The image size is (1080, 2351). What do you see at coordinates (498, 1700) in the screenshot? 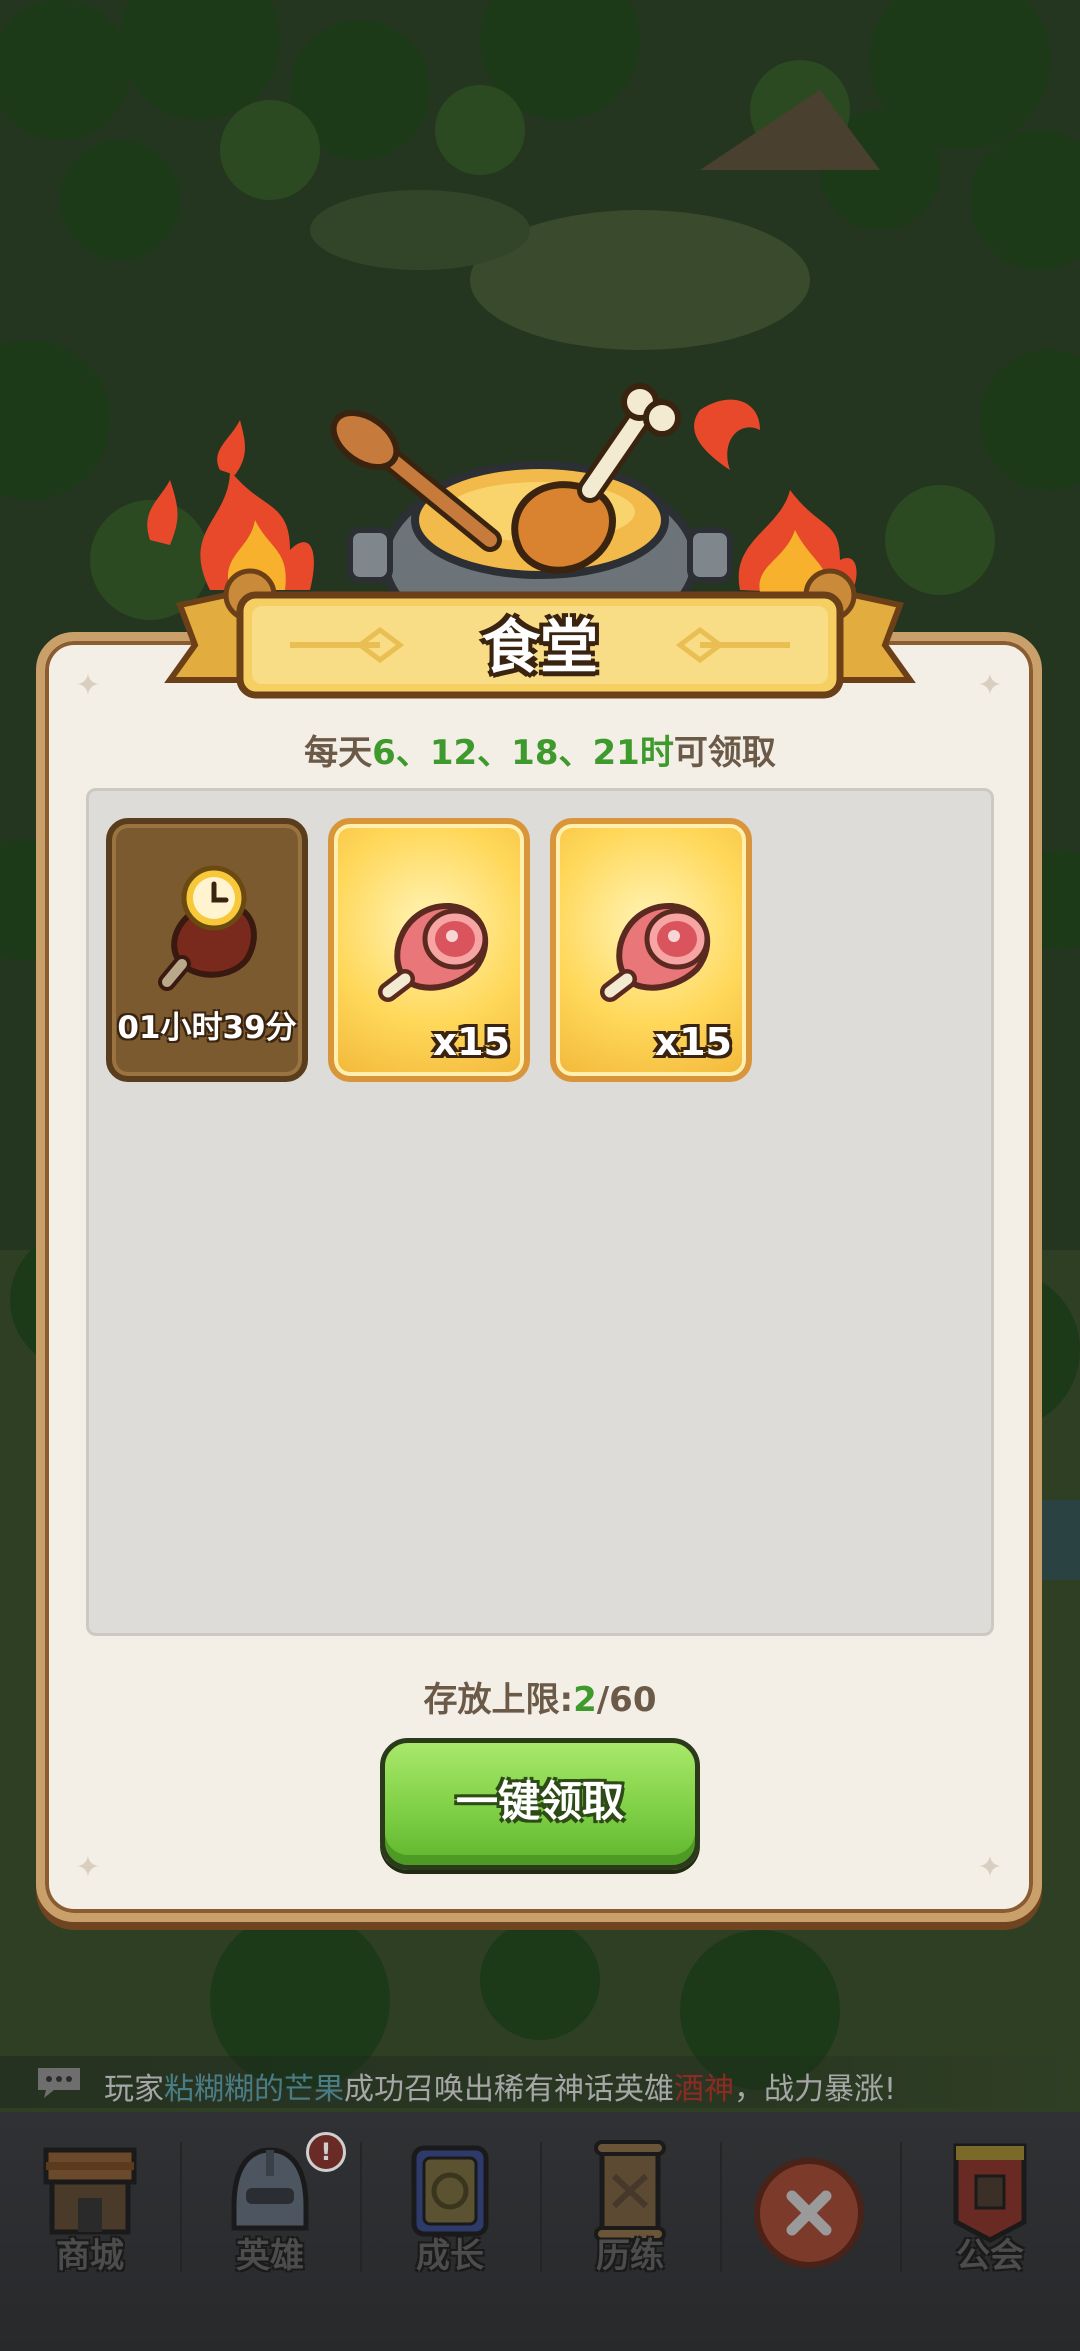
I see `storage-label: 存放上限:` at bounding box center [498, 1700].